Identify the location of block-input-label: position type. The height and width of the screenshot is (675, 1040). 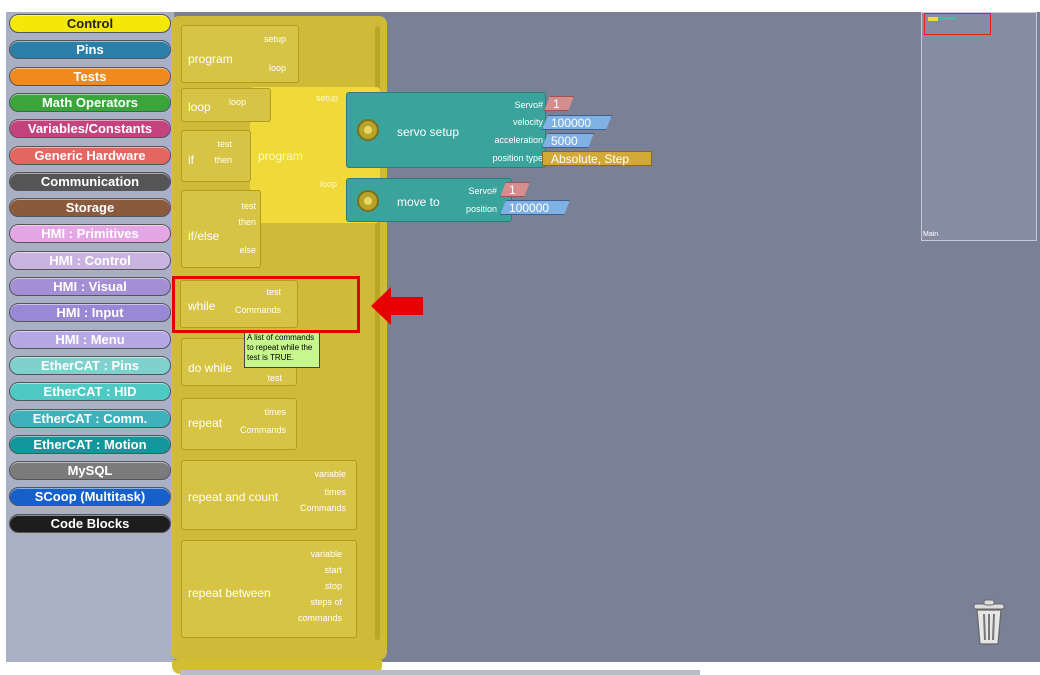
(517, 158).